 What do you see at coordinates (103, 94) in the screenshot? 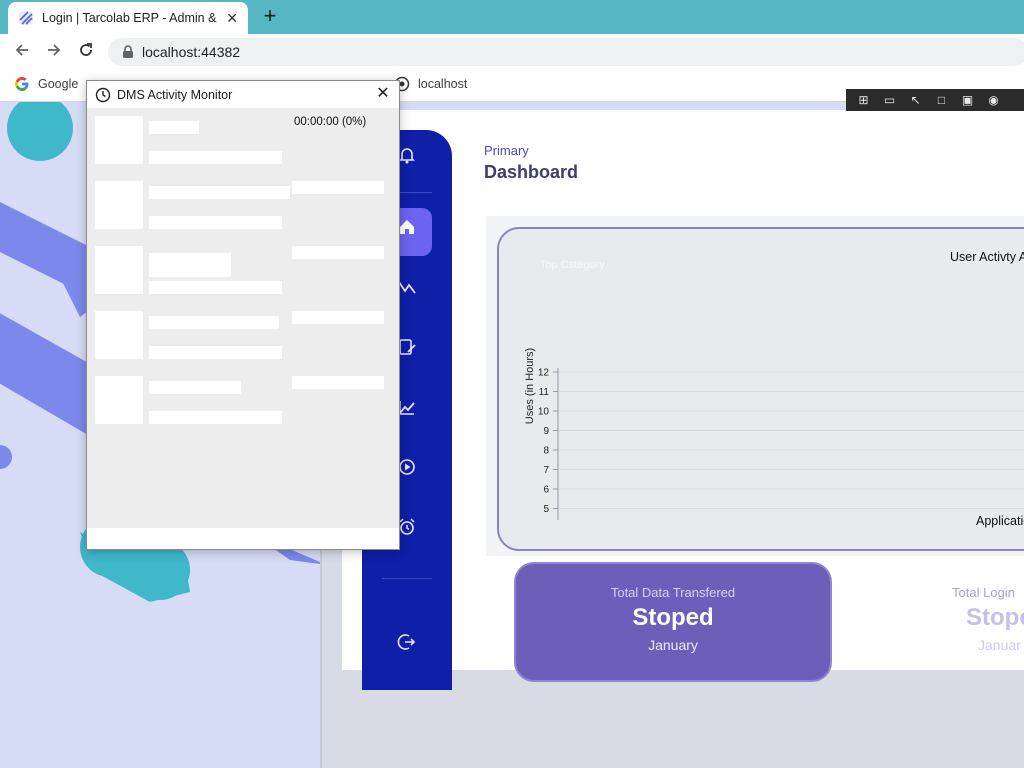
I see `clock-icon` at bounding box center [103, 94].